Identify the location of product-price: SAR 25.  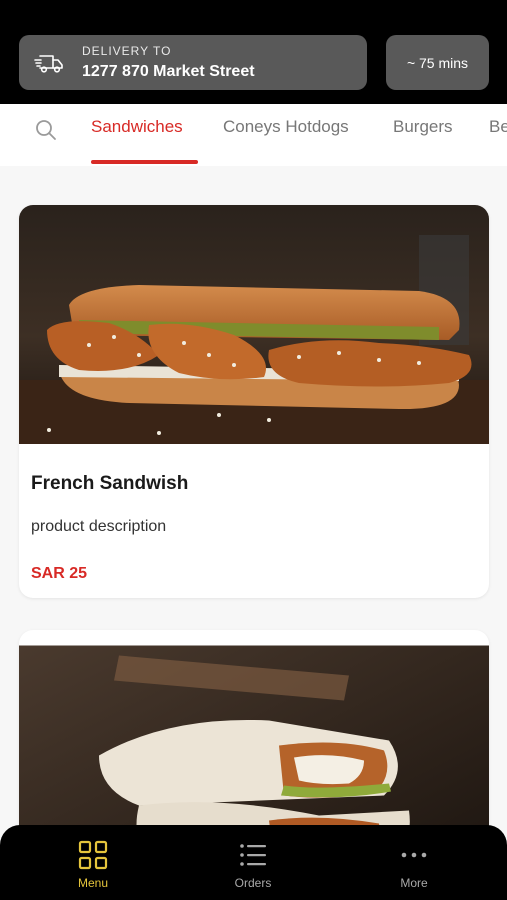
(59, 573).